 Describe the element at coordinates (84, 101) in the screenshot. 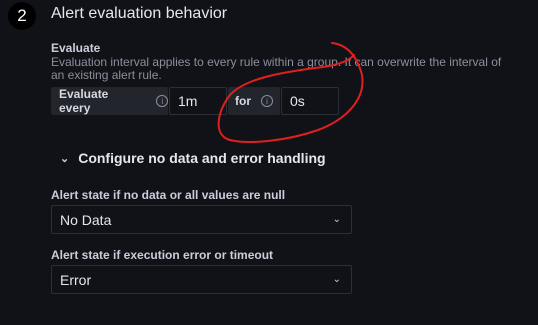

I see `evaluate-every-label-text: Evaluate every` at that location.